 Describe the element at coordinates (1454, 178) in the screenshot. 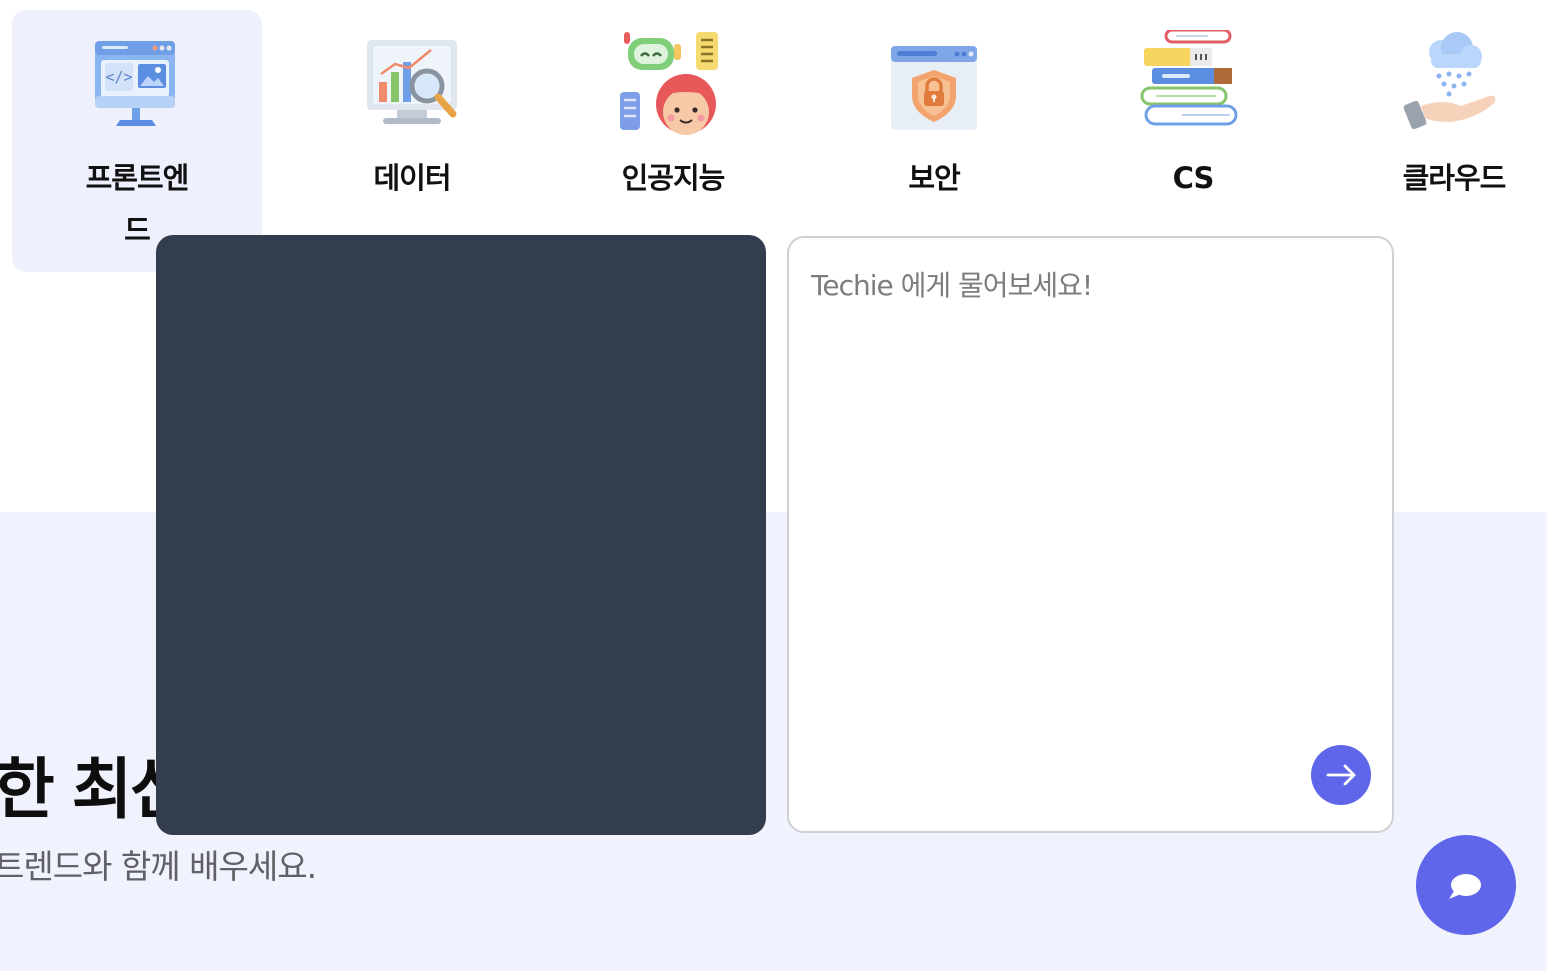

I see `category-label: 클라우드` at that location.